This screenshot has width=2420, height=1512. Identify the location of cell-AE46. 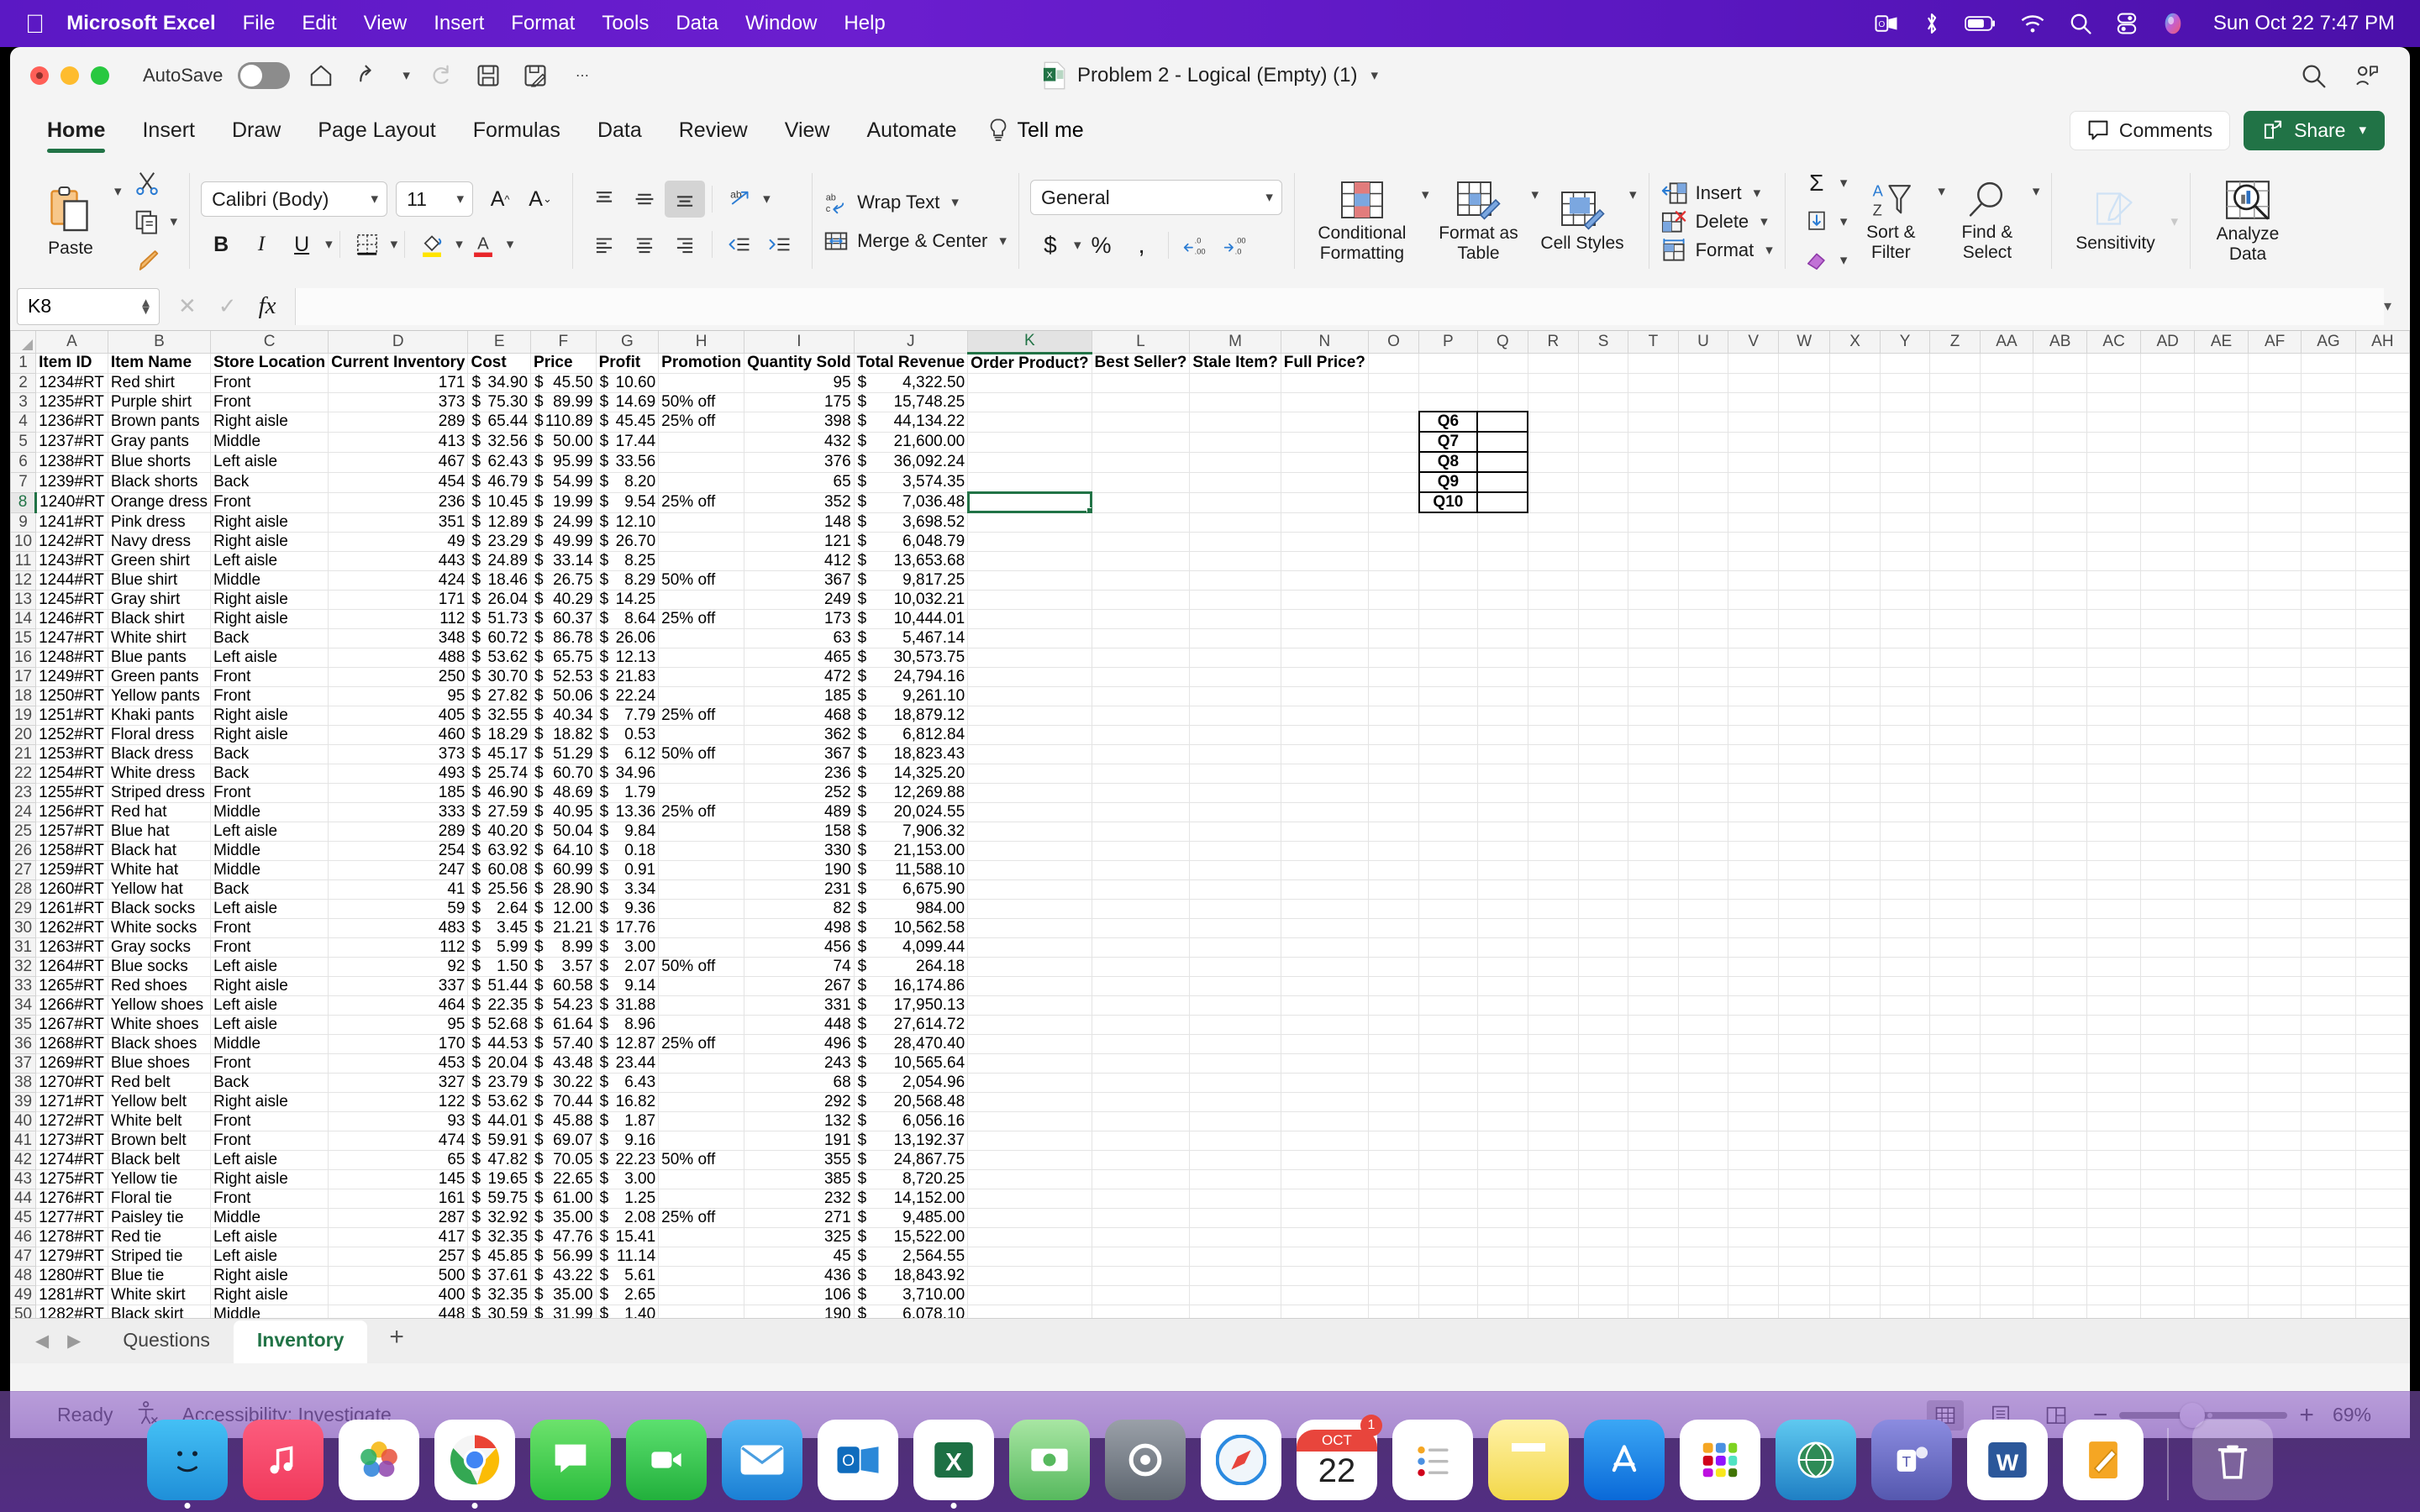
(2221, 1236).